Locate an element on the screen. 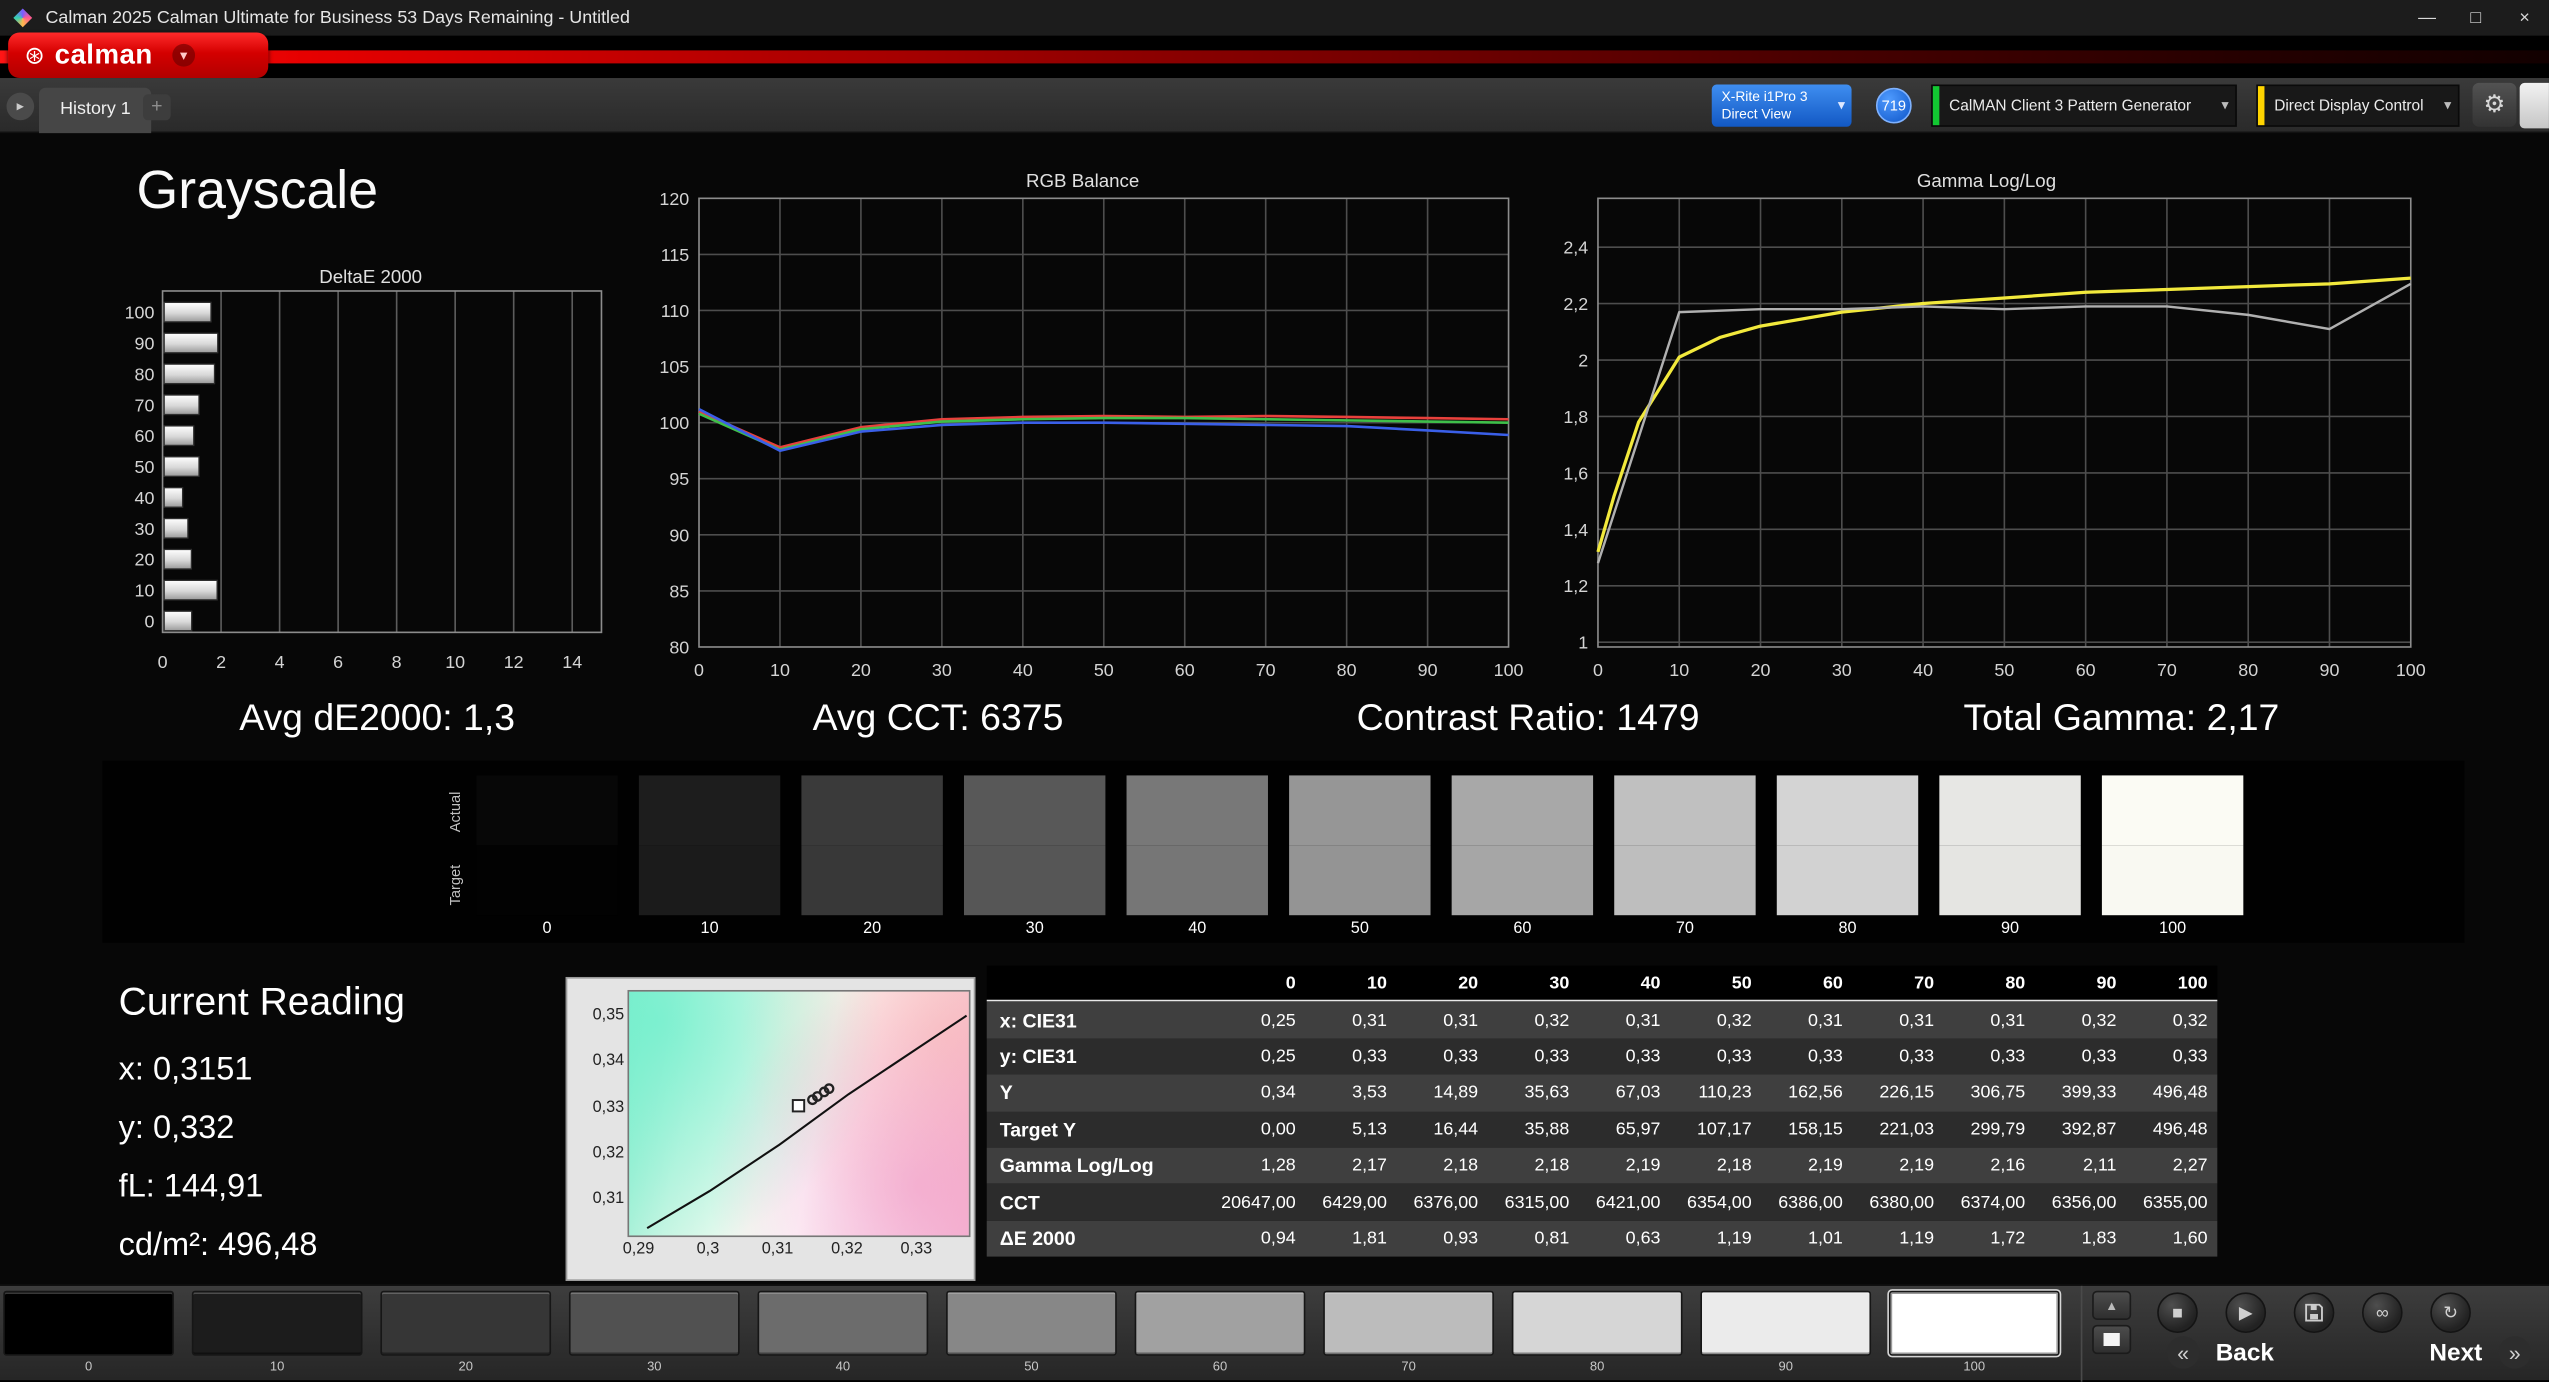 The height and width of the screenshot is (1382, 2549). svg-text: 100 is located at coordinates (1509, 670).